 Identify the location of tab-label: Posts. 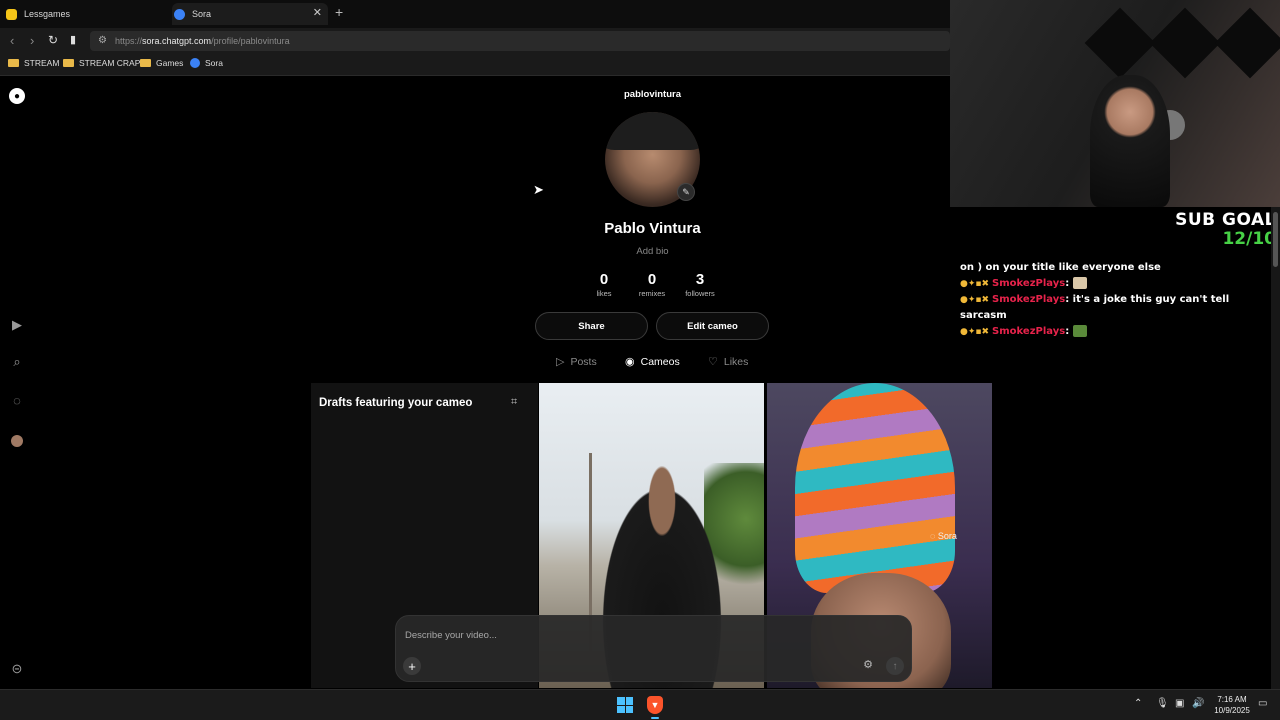
(583, 361).